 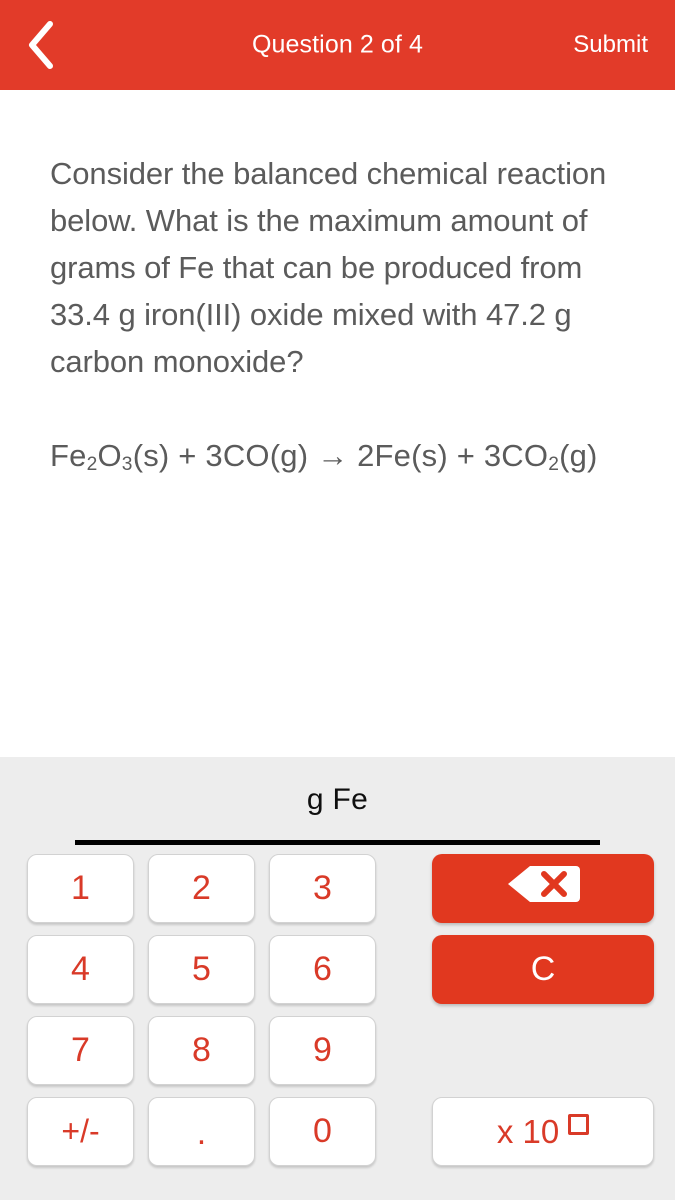 I want to click on key-7: 7, so click(x=80, y=1050).